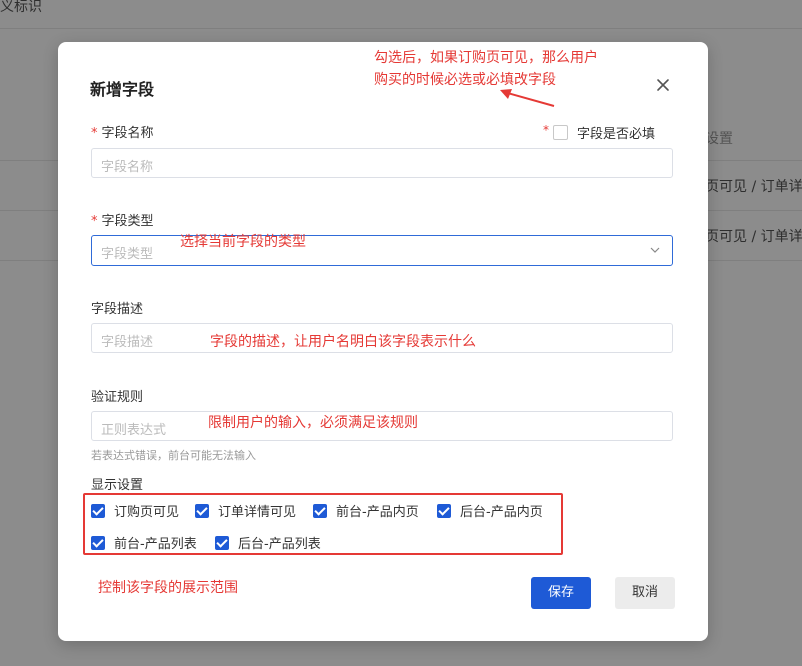  What do you see at coordinates (243, 242) in the screenshot?
I see `annotation-type-note: 选择当前字段的类型` at bounding box center [243, 242].